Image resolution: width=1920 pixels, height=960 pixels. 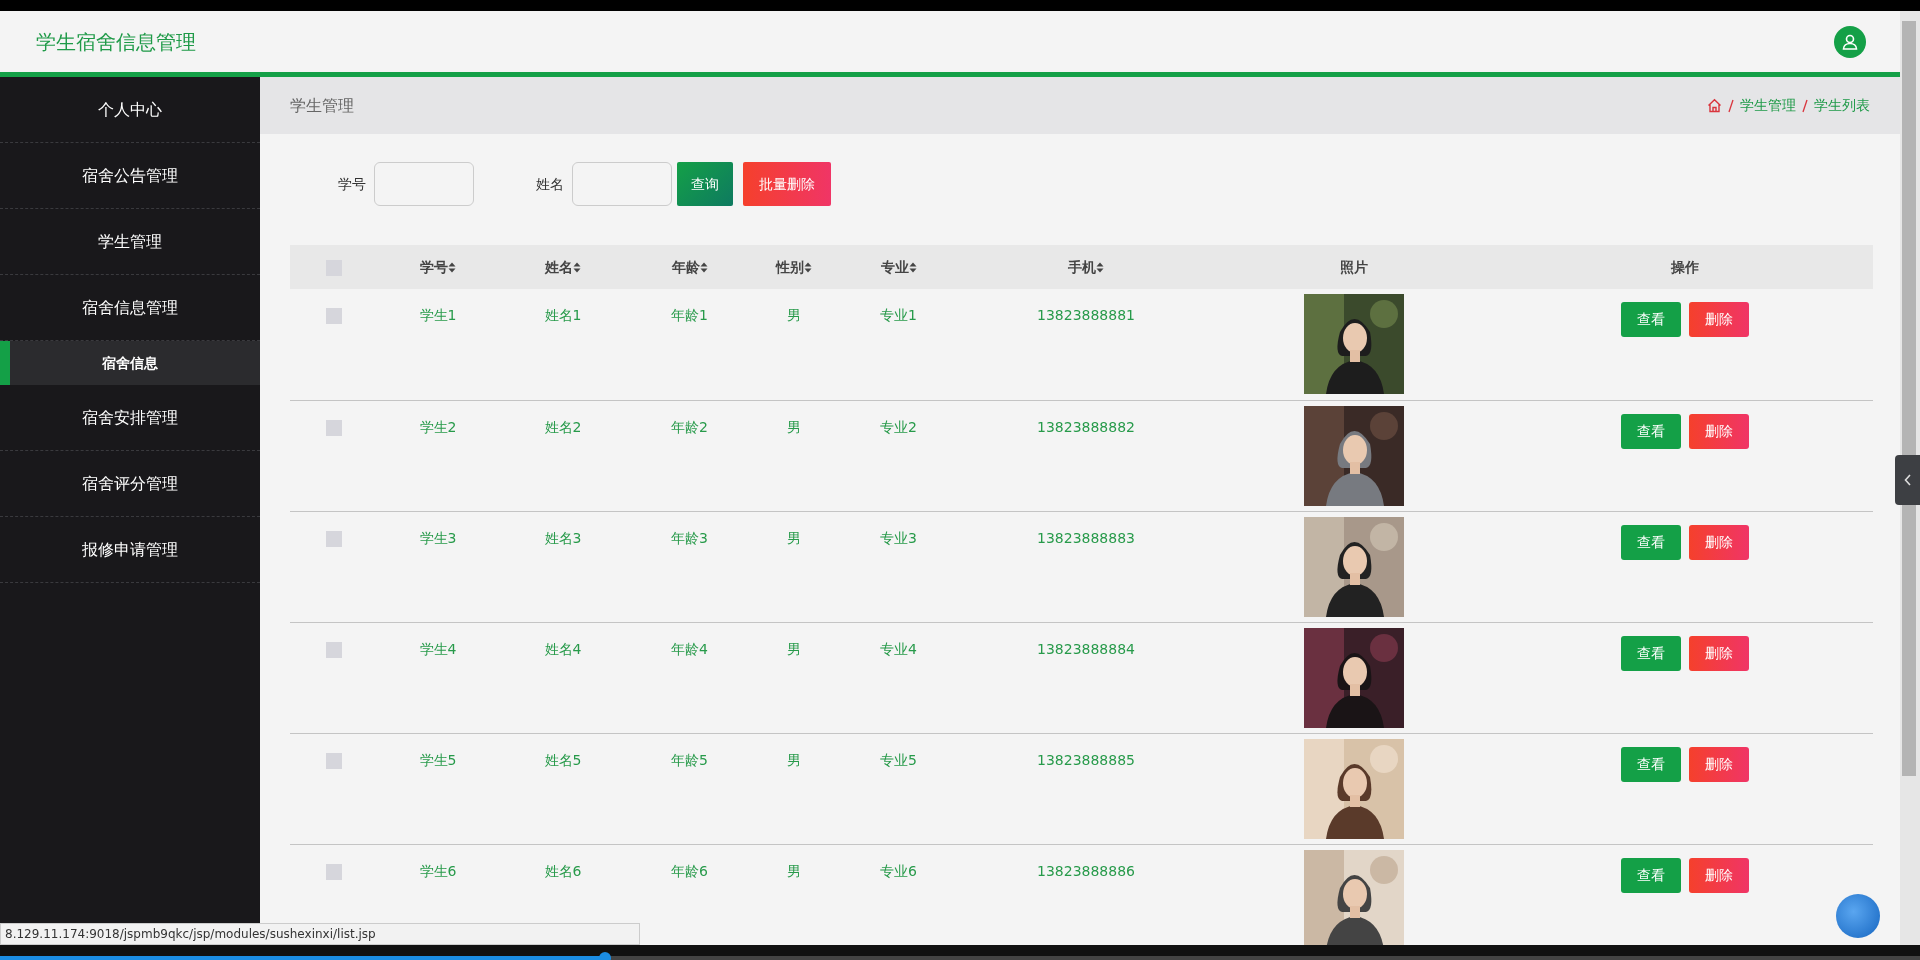 I want to click on student-id-cell: 学生5, so click(x=438, y=759).